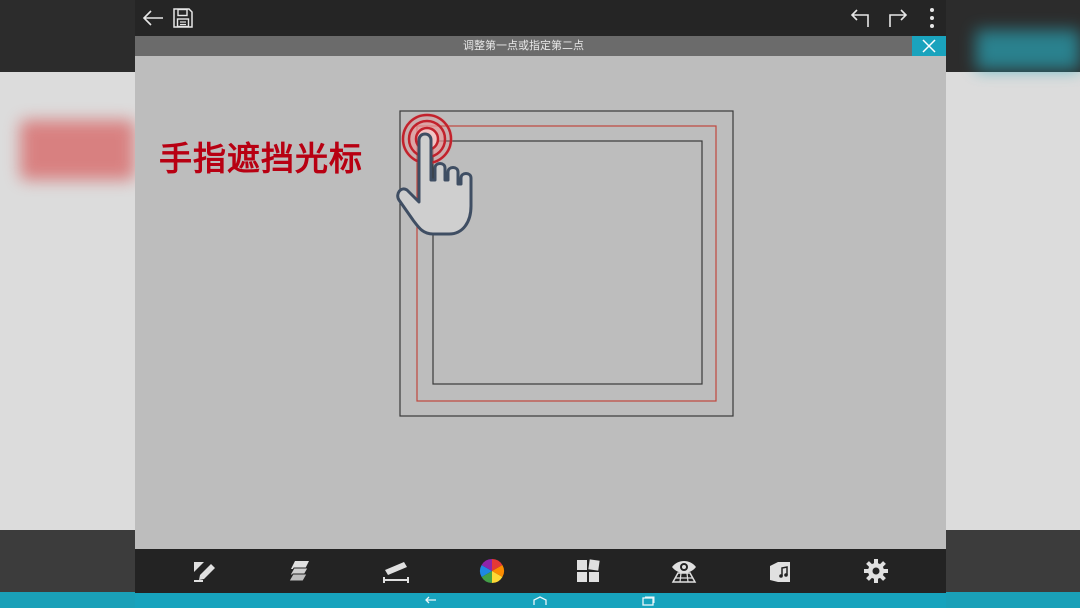  I want to click on draw-tool-button, so click(204, 571).